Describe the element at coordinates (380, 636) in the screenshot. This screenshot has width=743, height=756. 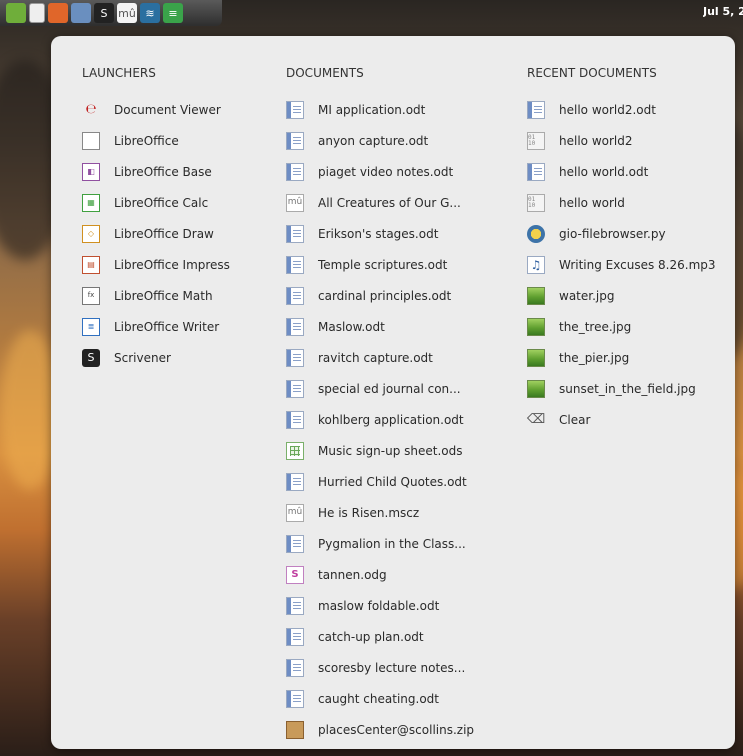
I see `documents-item-catch-up-plan-odt: catch-up plan.odt` at that location.